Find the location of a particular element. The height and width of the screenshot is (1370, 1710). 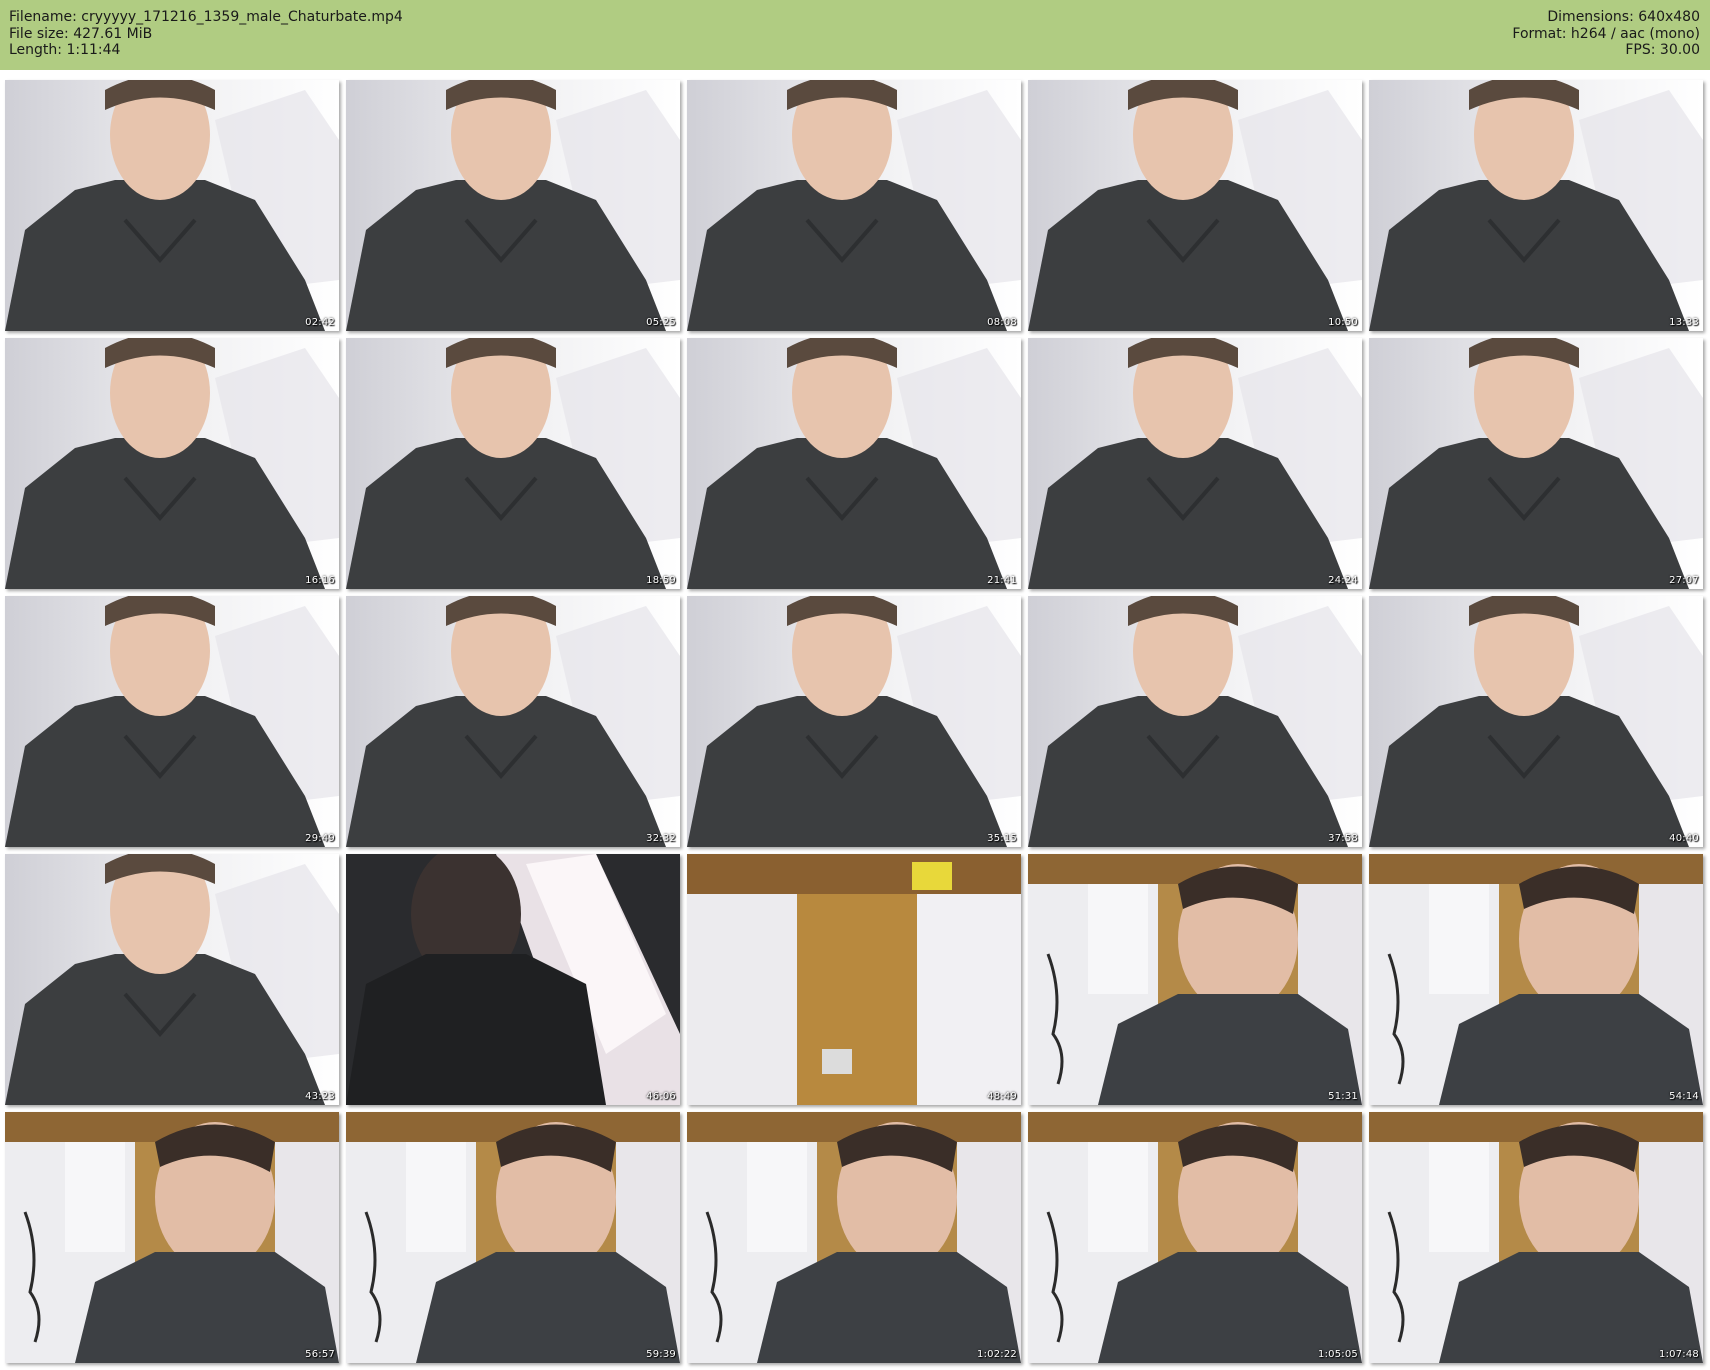

timestamp-label: 51:31 is located at coordinates (1343, 1096).